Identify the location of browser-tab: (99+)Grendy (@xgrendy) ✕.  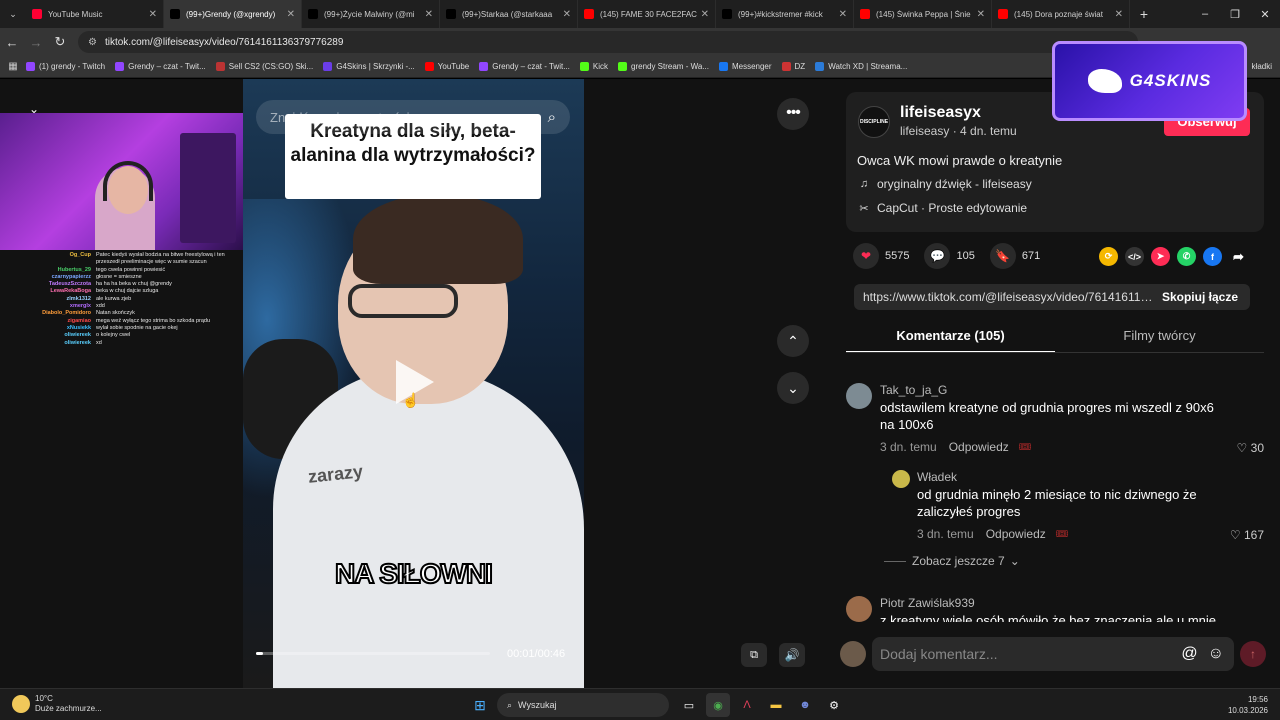
(233, 14).